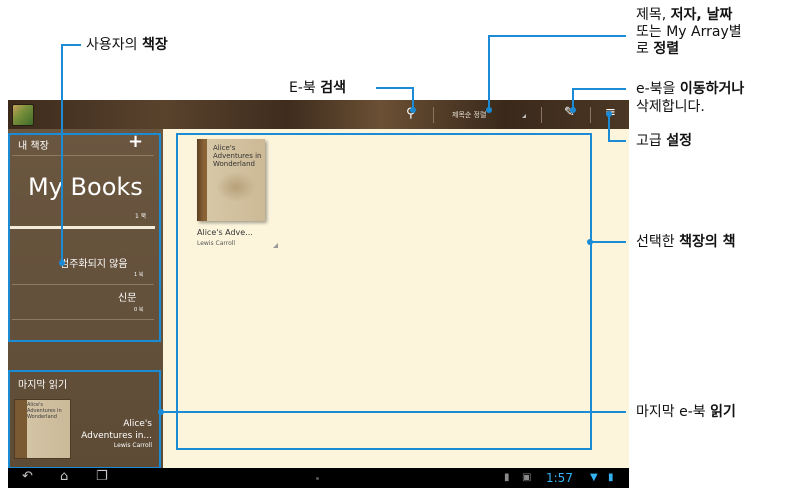  What do you see at coordinates (85, 187) in the screenshot?
I see `shelf-title-my-books: My Books` at bounding box center [85, 187].